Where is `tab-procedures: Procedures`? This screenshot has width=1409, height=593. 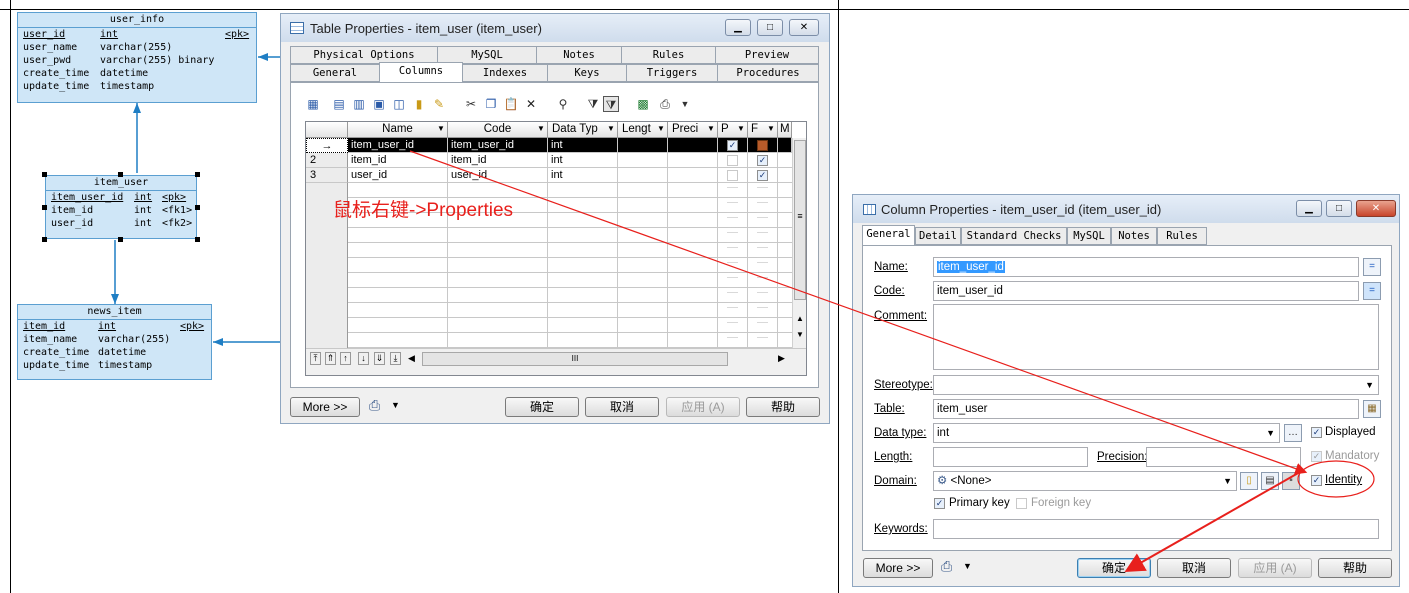 tab-procedures: Procedures is located at coordinates (768, 73).